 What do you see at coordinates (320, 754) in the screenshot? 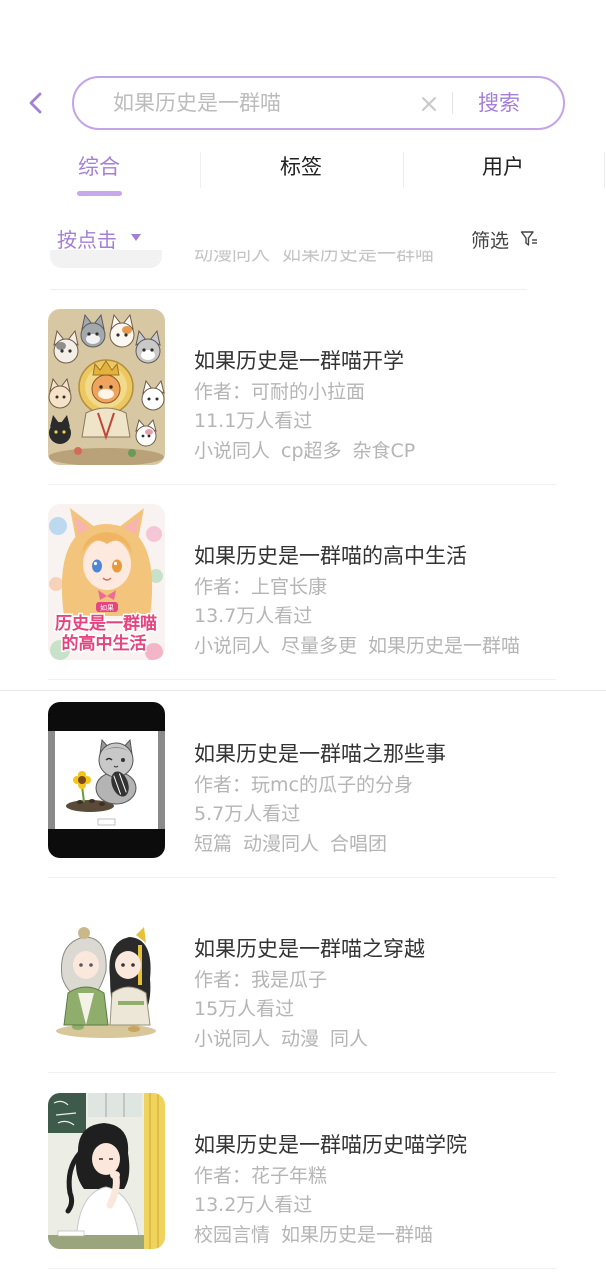
I see `result-title: 如果历史是一群喵之那些事` at bounding box center [320, 754].